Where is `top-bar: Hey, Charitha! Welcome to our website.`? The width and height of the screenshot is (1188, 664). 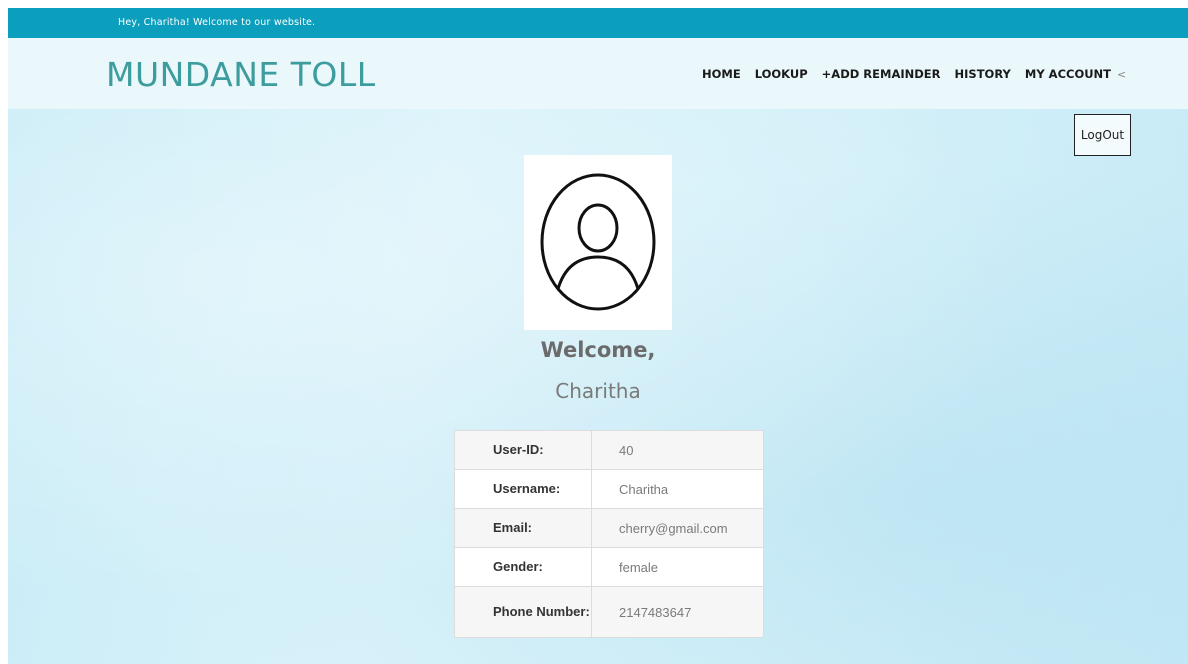 top-bar: Hey, Charitha! Welcome to our website. is located at coordinates (598, 23).